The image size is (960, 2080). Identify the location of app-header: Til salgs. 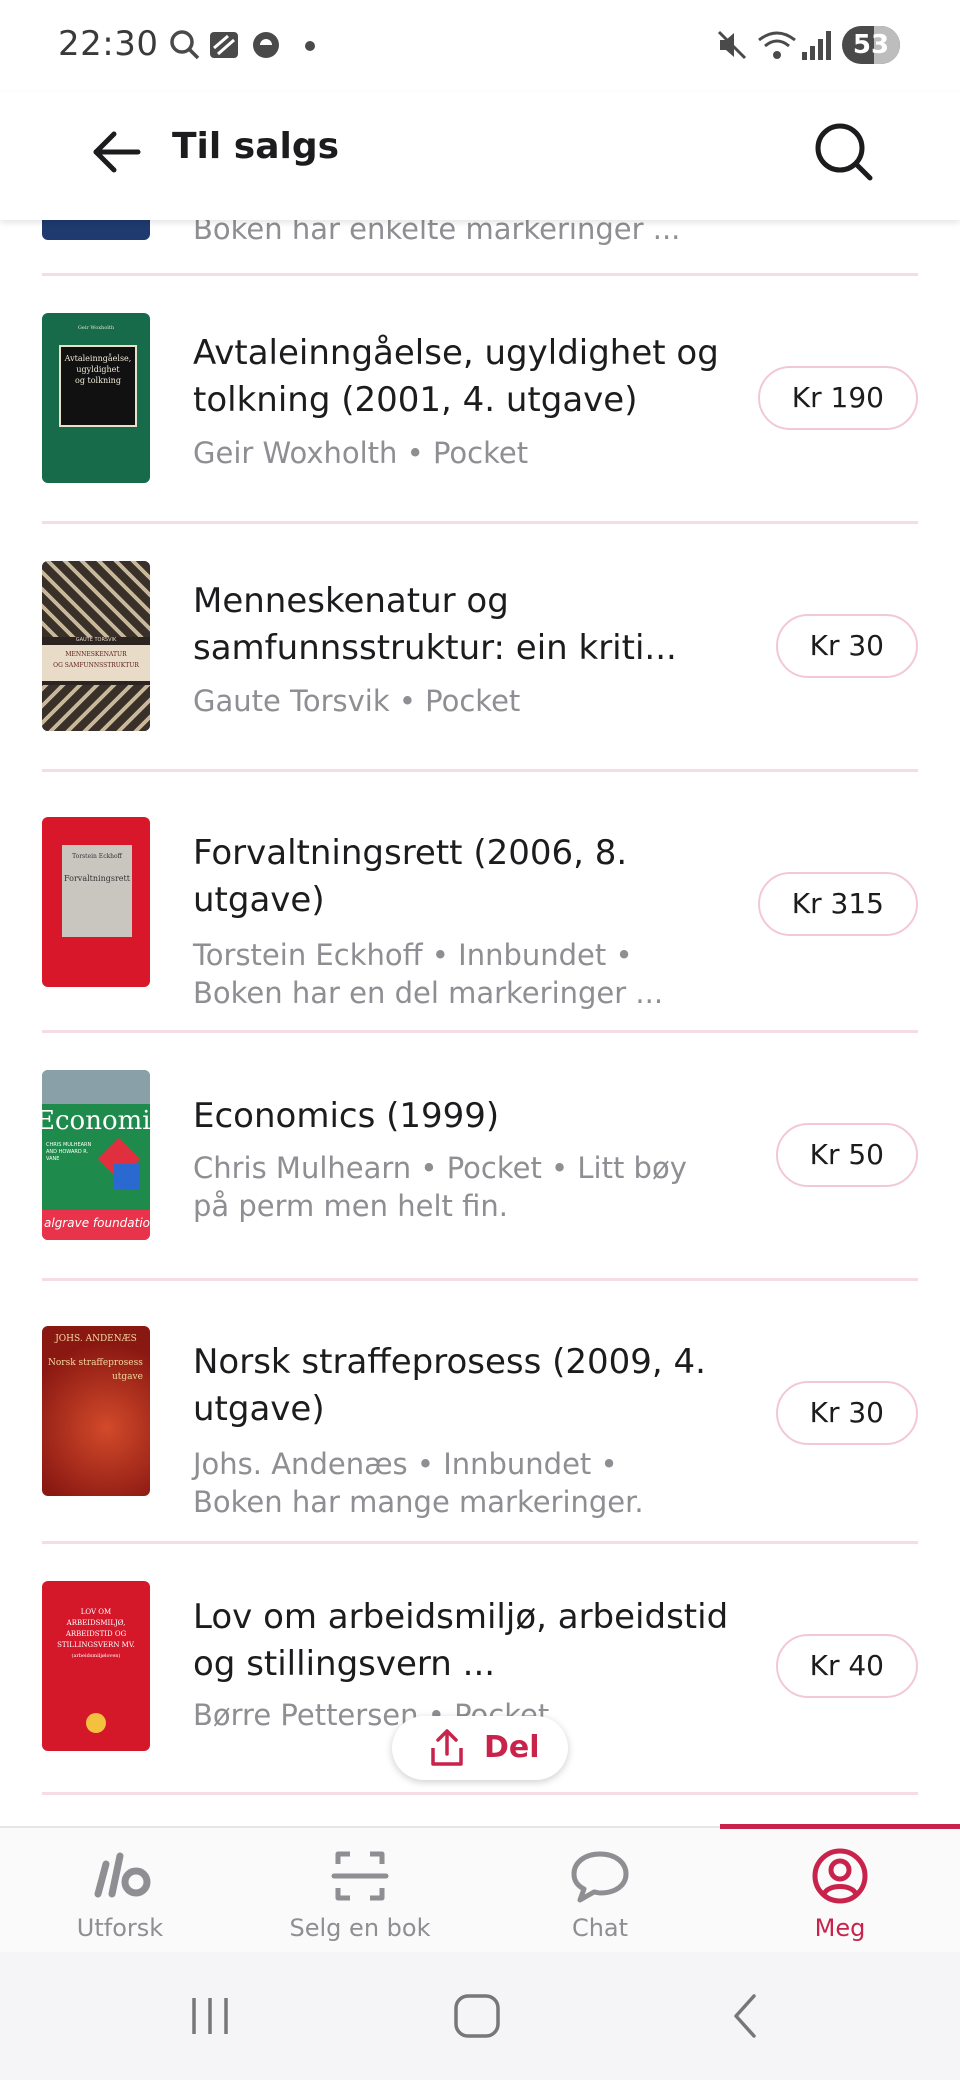
(480, 156).